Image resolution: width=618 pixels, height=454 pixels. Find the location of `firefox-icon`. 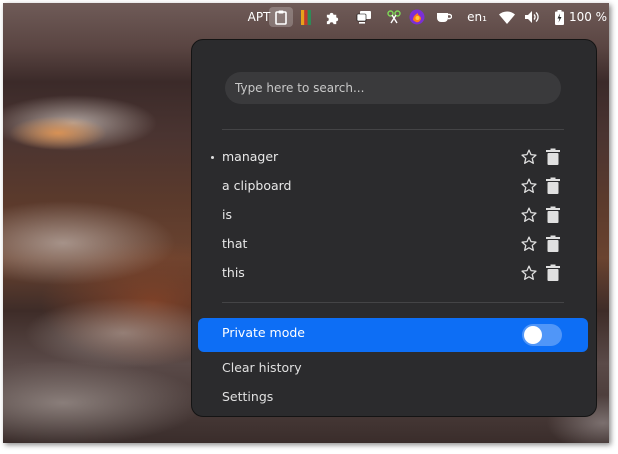

firefox-icon is located at coordinates (417, 17).